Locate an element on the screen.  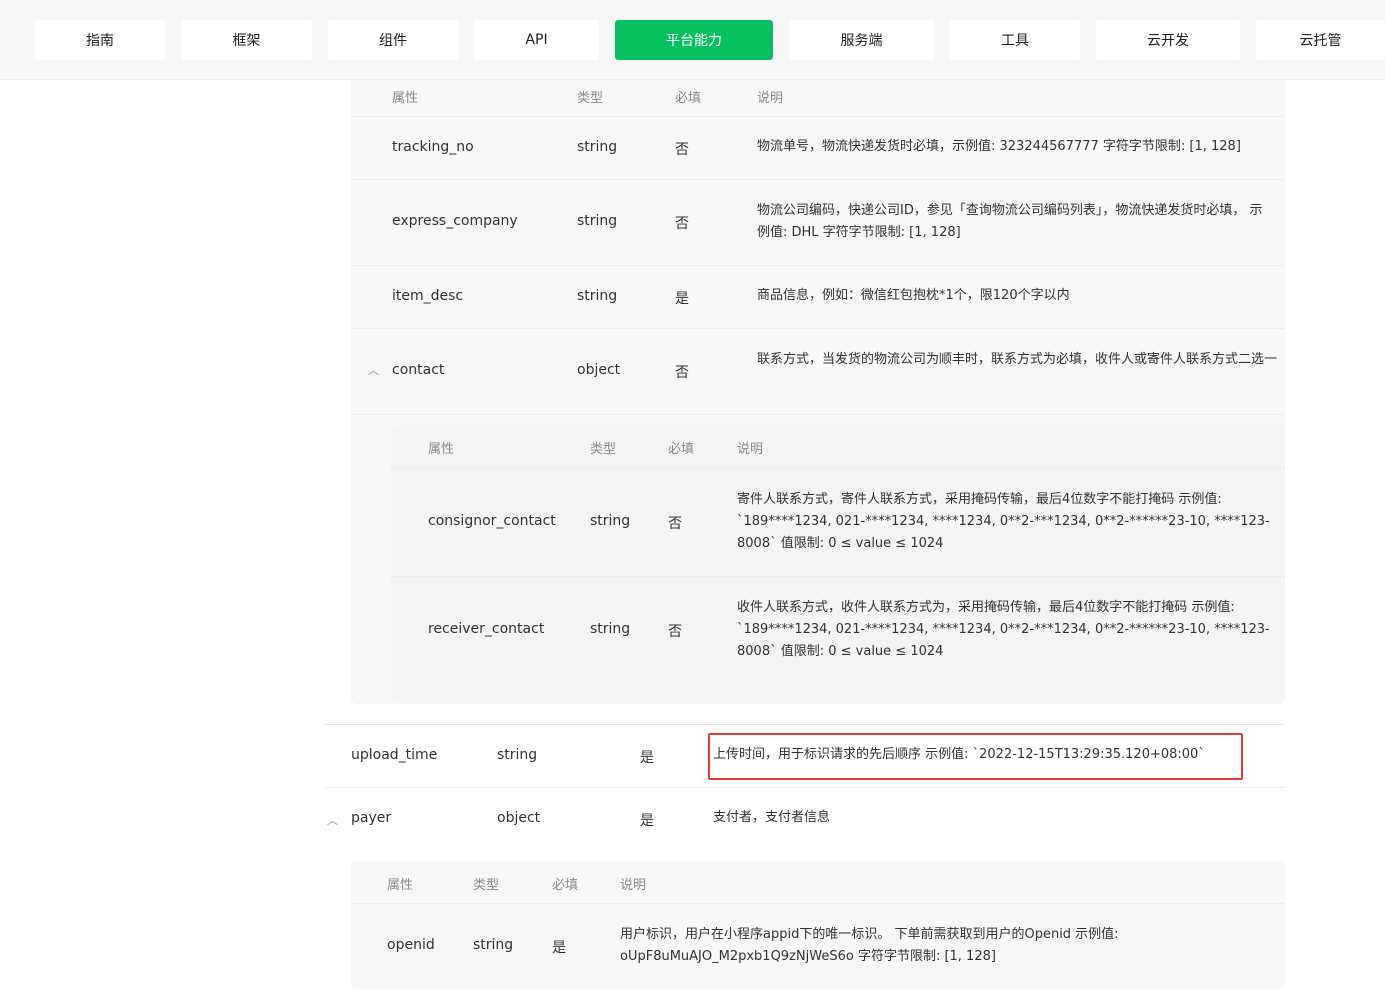
field-desc: 联系方式，当发货的物流公司为顺丰时，联系方式为必填，收件人或寄件人联系方式二选一 is located at coordinates (1017, 359).